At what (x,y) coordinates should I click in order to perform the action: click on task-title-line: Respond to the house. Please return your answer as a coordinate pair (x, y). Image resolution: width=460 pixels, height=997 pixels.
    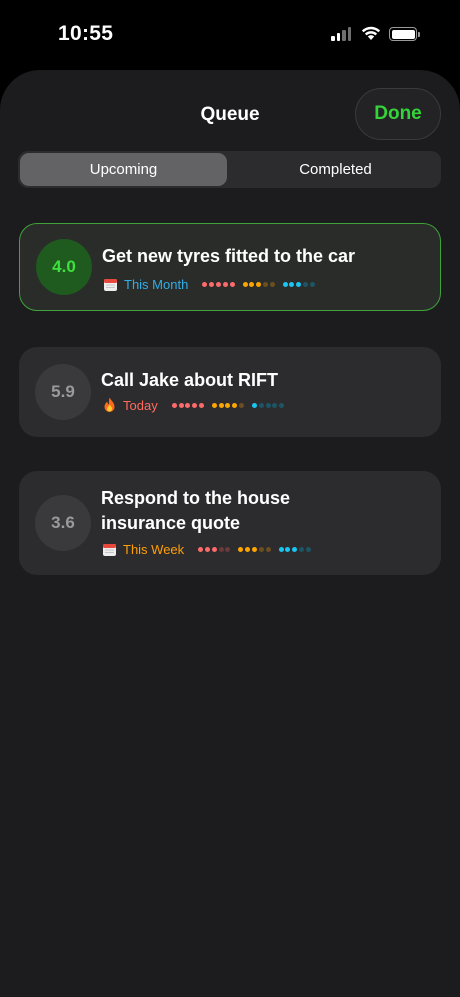
    Looking at the image, I should click on (195, 498).